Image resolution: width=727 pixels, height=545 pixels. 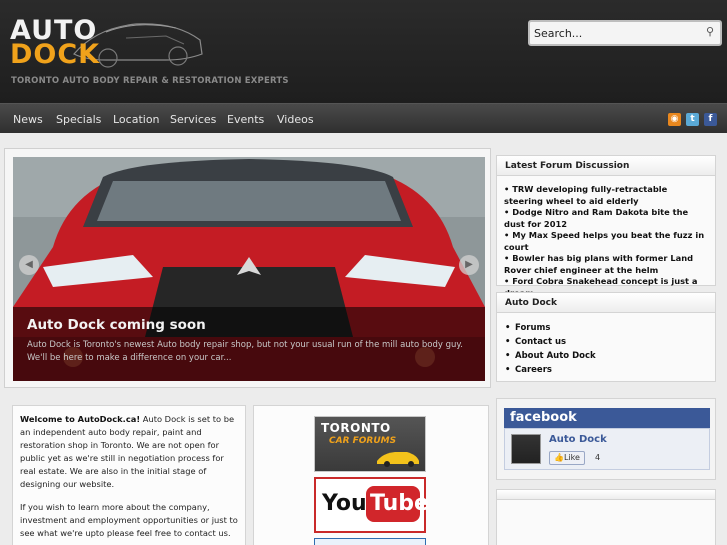 What do you see at coordinates (398, 459) in the screenshot?
I see `yellow-car-icon` at bounding box center [398, 459].